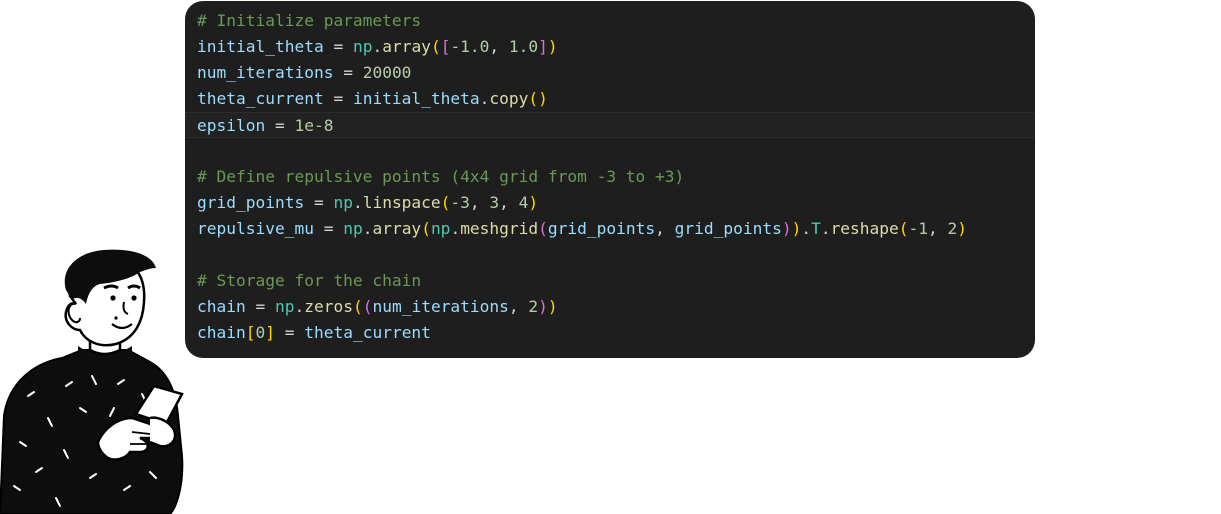 The height and width of the screenshot is (514, 1221). What do you see at coordinates (260, 332) in the screenshot?
I see `code-token: 0` at bounding box center [260, 332].